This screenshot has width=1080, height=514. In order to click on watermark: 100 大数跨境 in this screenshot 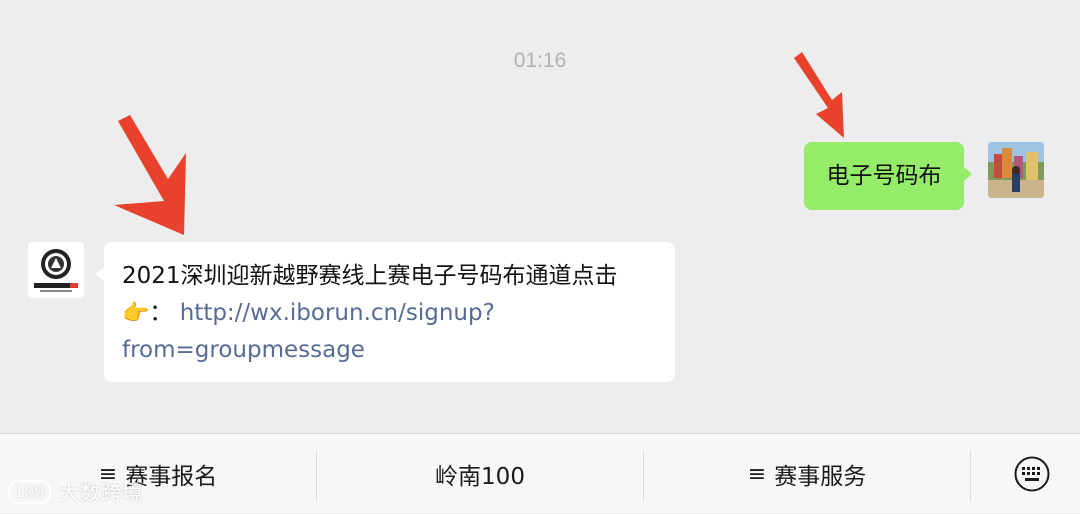, I will do `click(75, 492)`.